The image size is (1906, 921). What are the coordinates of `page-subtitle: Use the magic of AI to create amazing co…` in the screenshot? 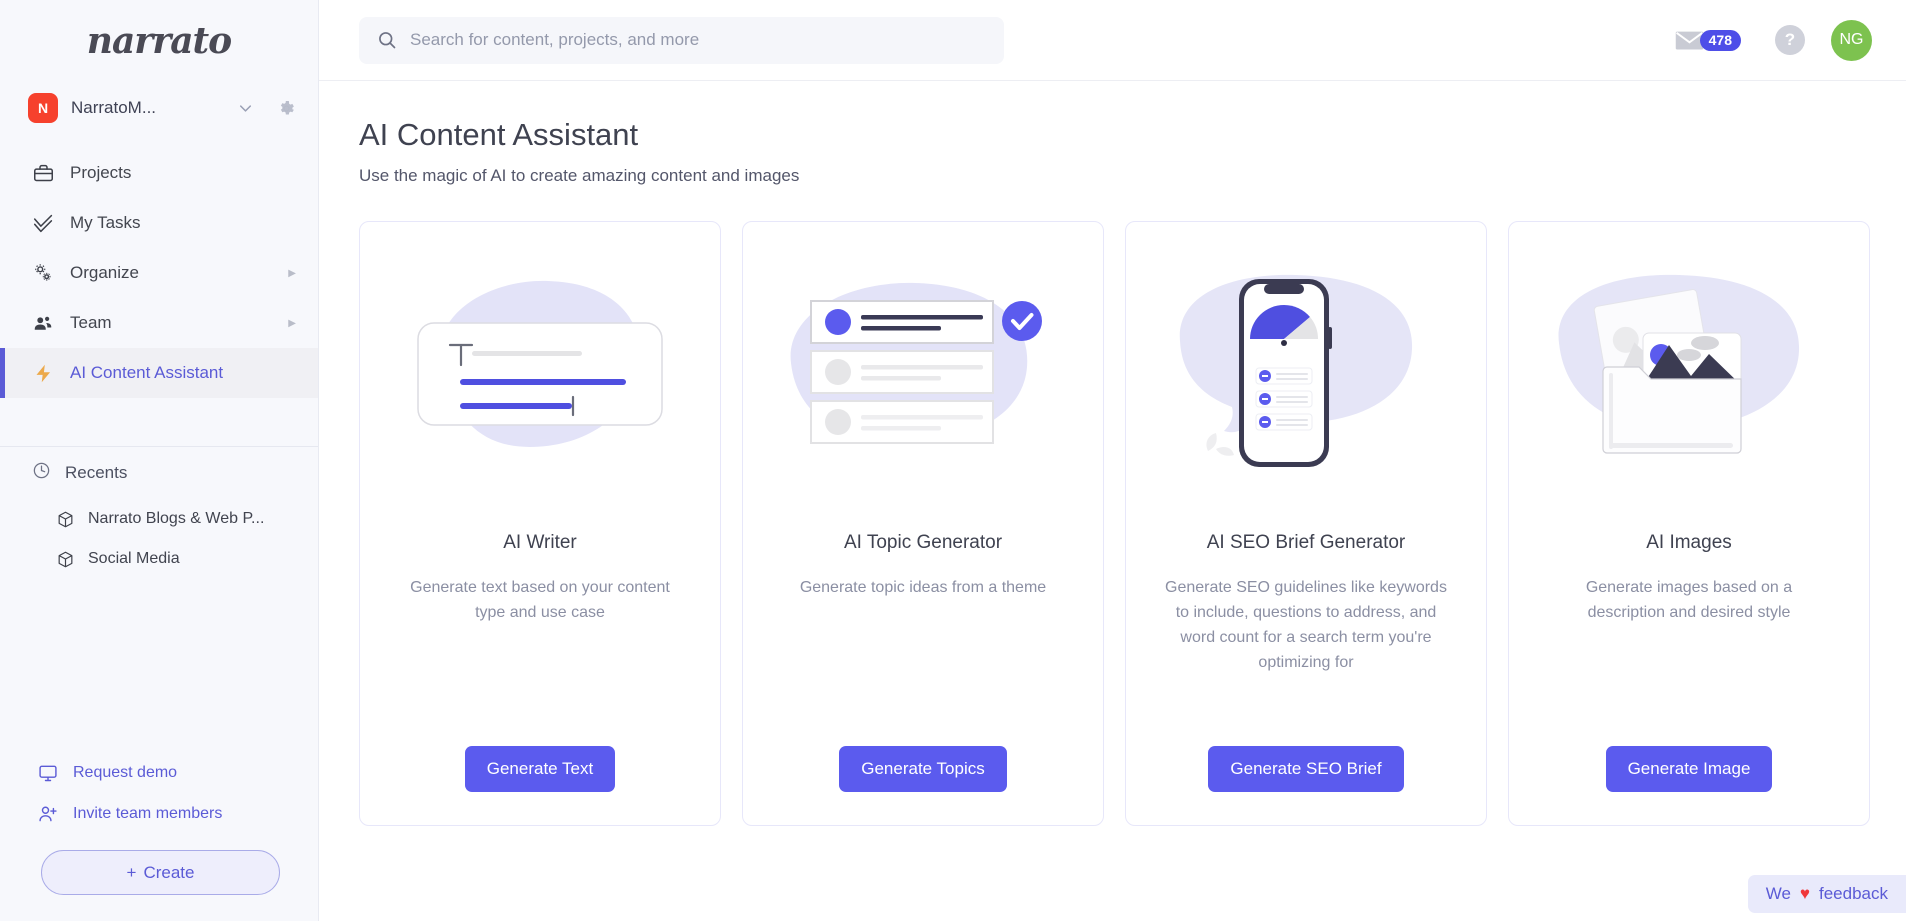 It's located at (579, 175).